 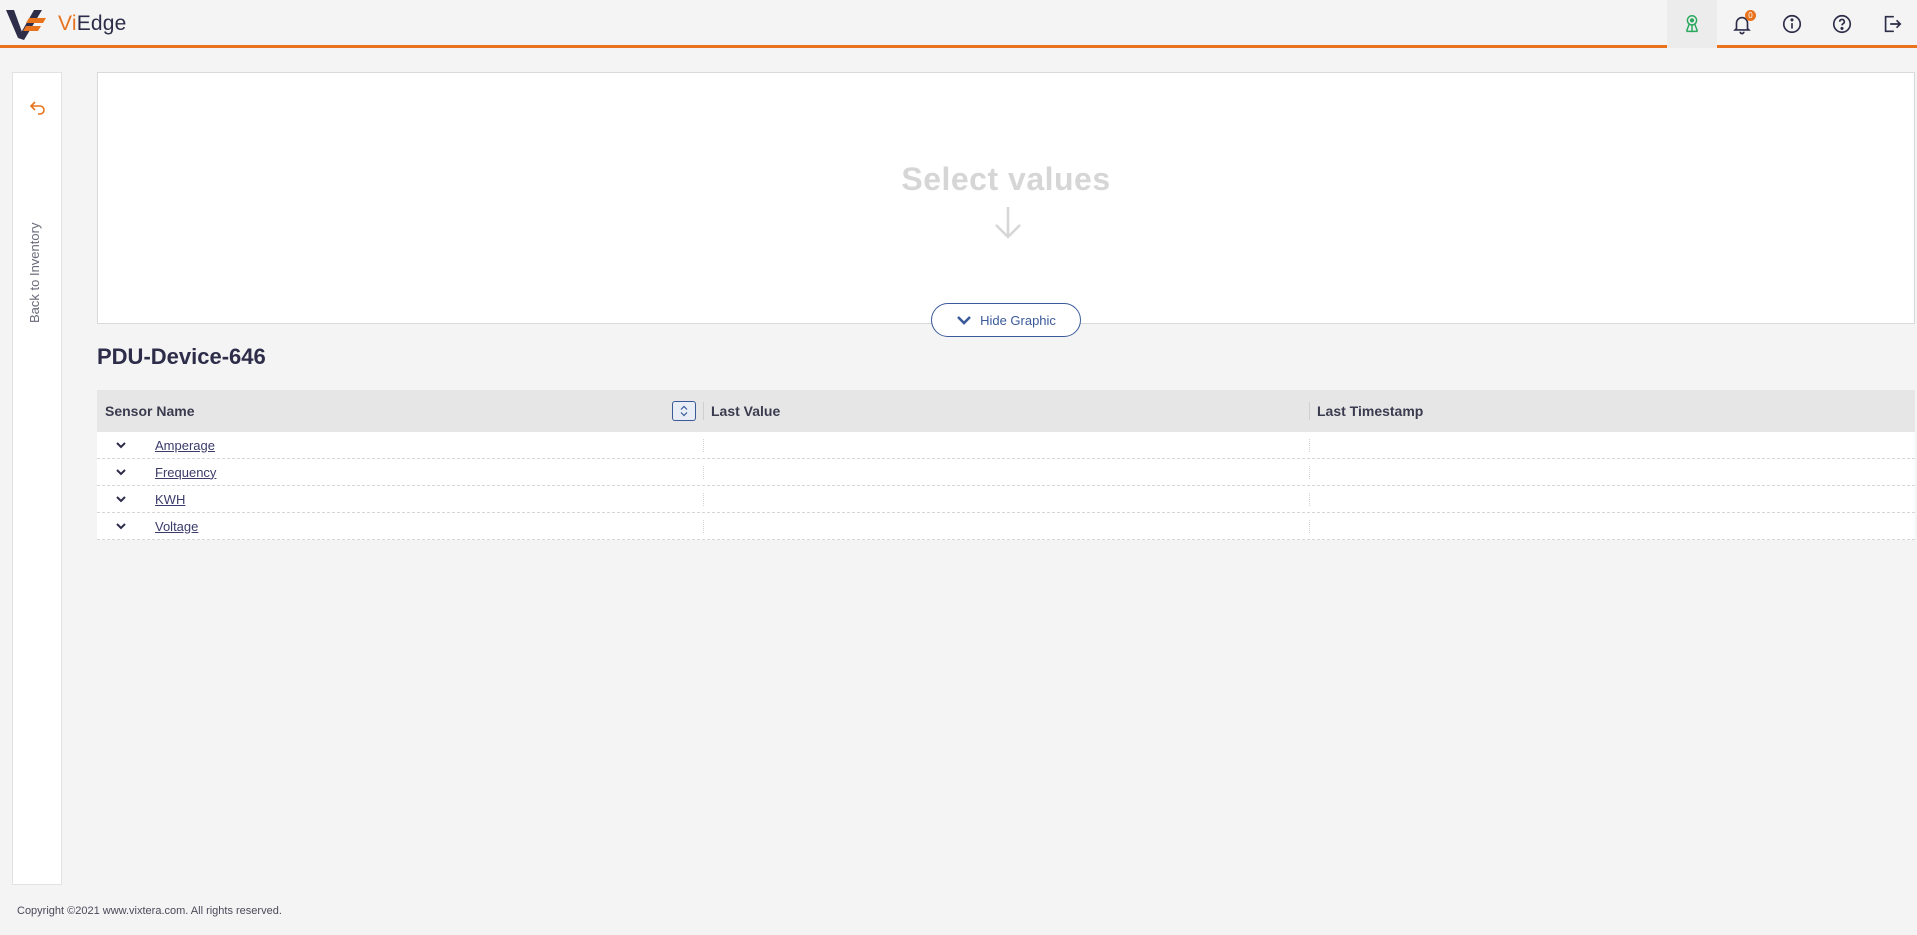 I want to click on table-row: Voltage, so click(x=1006, y=526).